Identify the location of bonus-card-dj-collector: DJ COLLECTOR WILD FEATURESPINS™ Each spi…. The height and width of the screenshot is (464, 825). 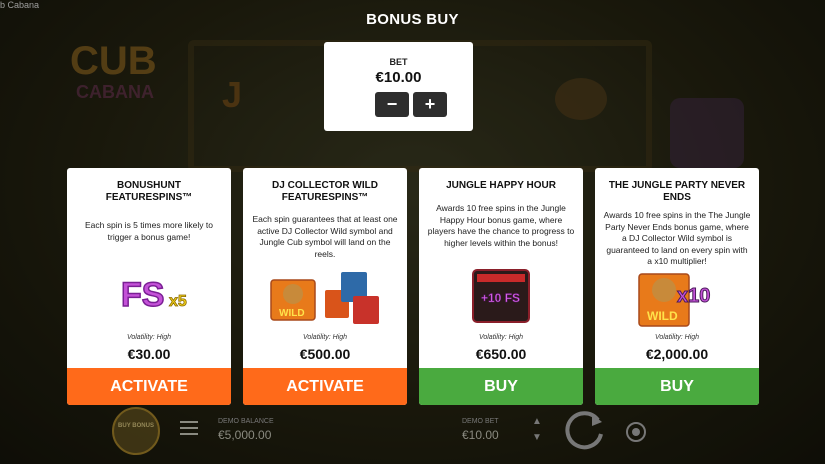
(325, 286).